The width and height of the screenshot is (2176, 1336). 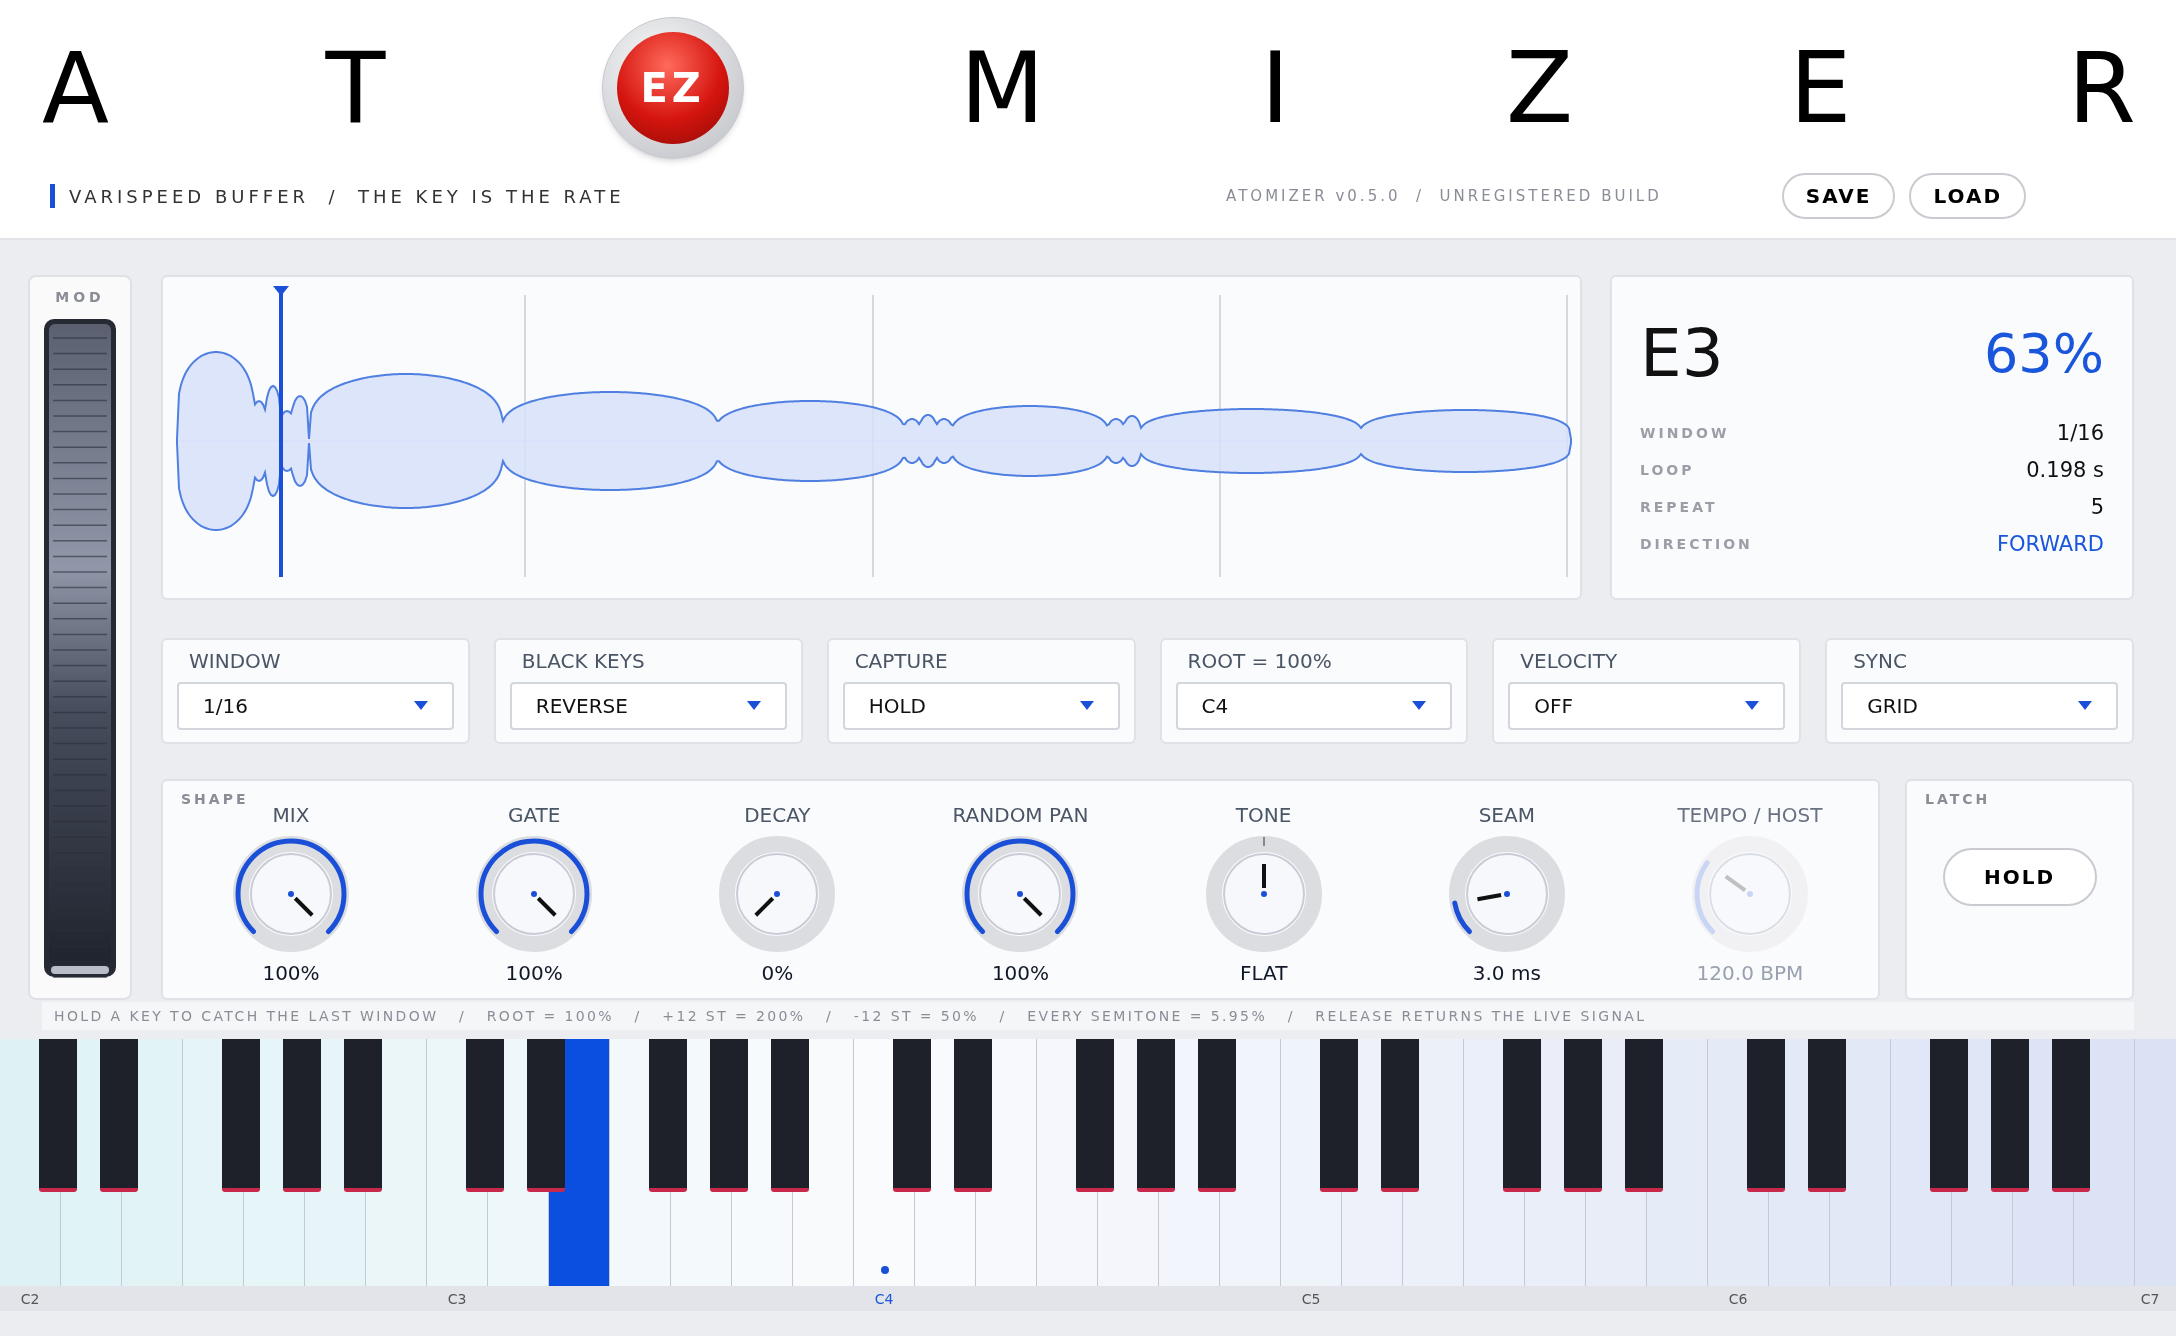 What do you see at coordinates (80, 648) in the screenshot?
I see `mod-wheel` at bounding box center [80, 648].